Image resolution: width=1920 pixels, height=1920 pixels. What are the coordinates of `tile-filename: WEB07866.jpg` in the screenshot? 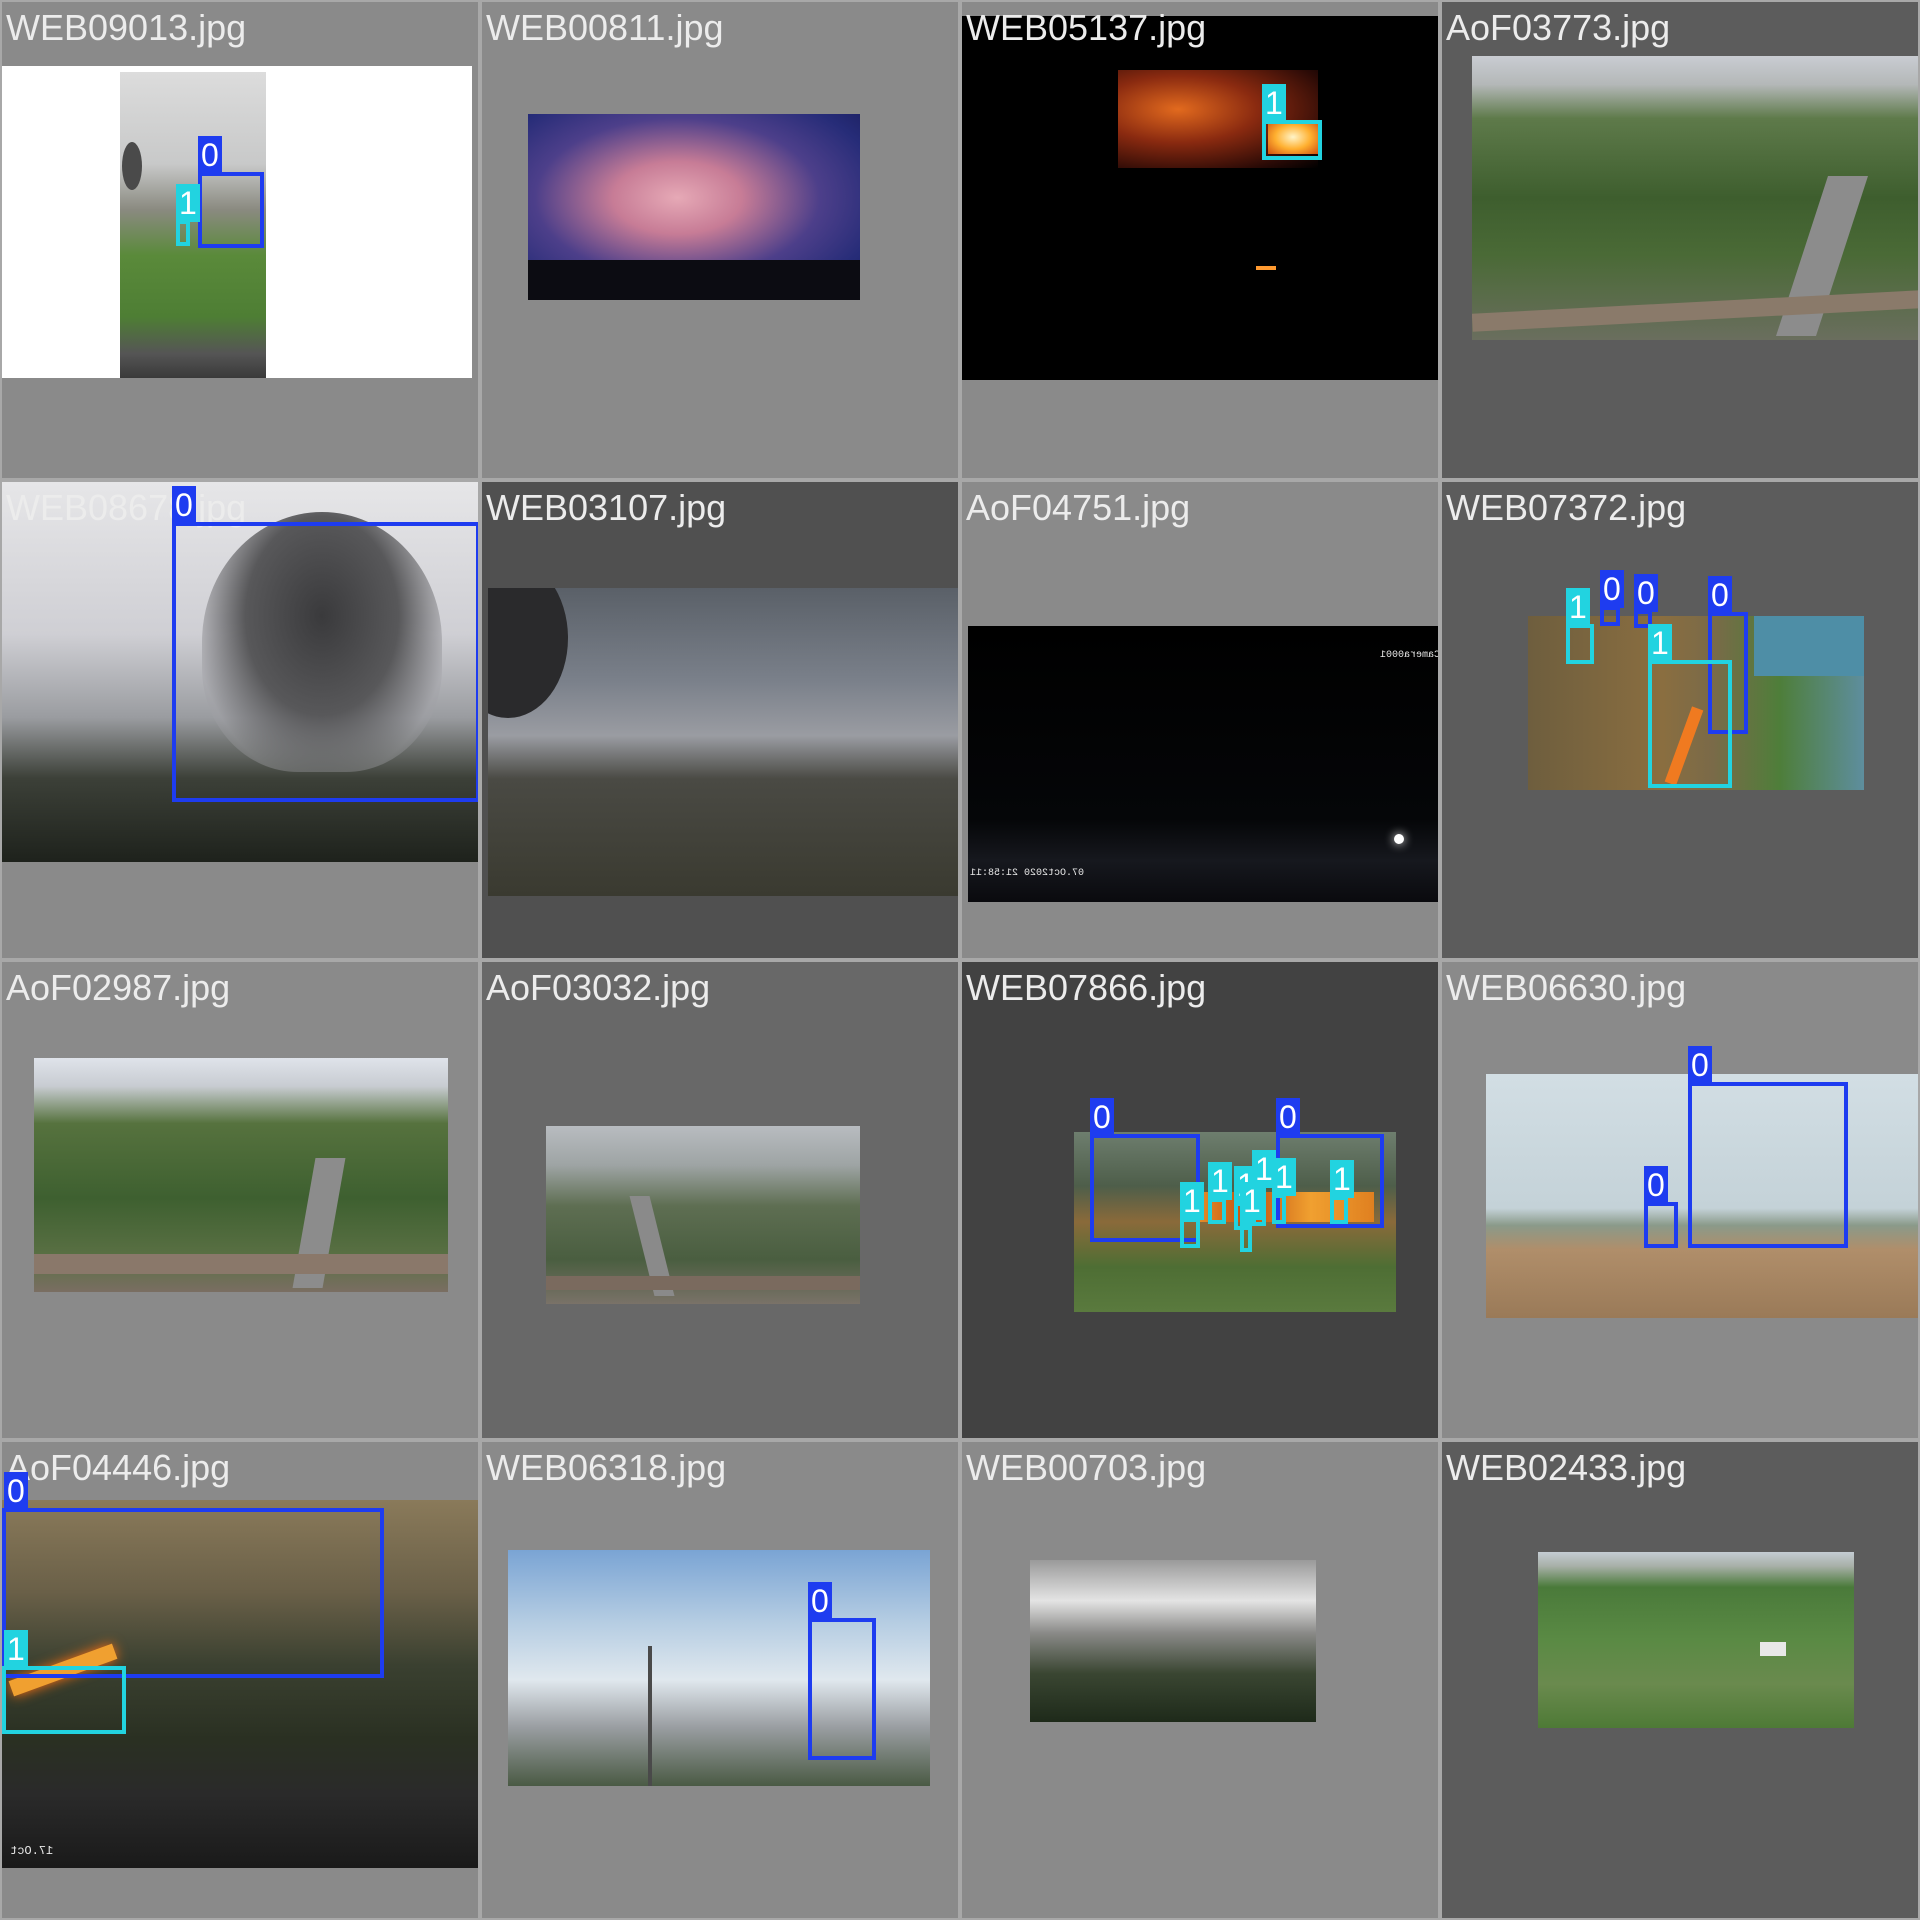 It's located at (1086, 987).